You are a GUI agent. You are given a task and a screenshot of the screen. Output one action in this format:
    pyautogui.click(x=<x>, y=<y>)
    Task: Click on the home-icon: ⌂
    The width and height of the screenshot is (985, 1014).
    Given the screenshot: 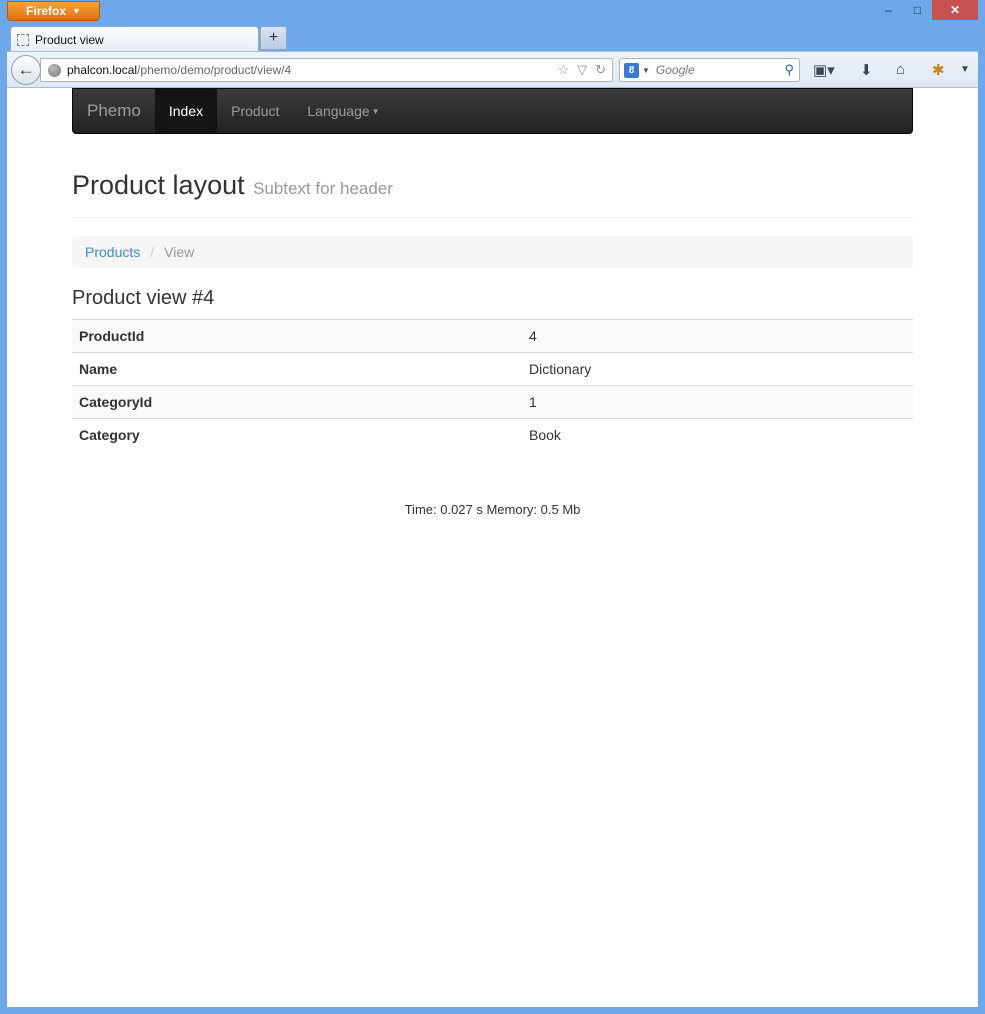 What is the action you would take?
    pyautogui.click(x=900, y=69)
    